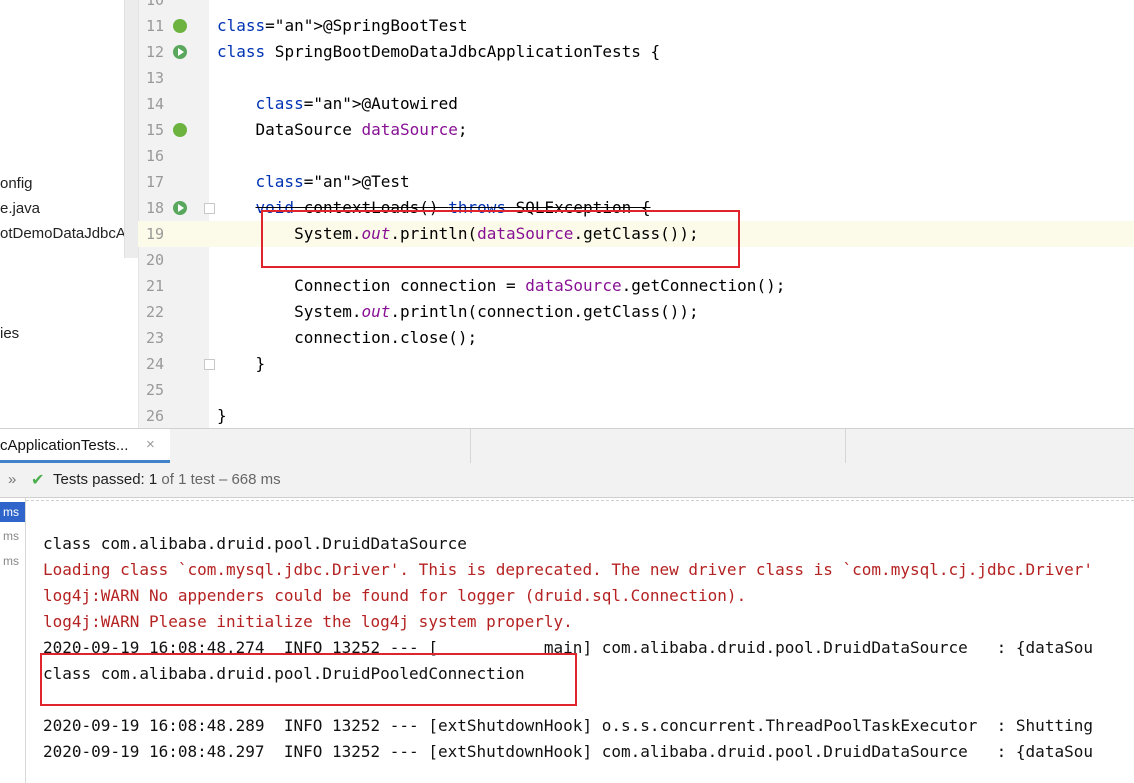 This screenshot has width=1134, height=783. What do you see at coordinates (636, 390) in the screenshot?
I see `code-line: 25` at bounding box center [636, 390].